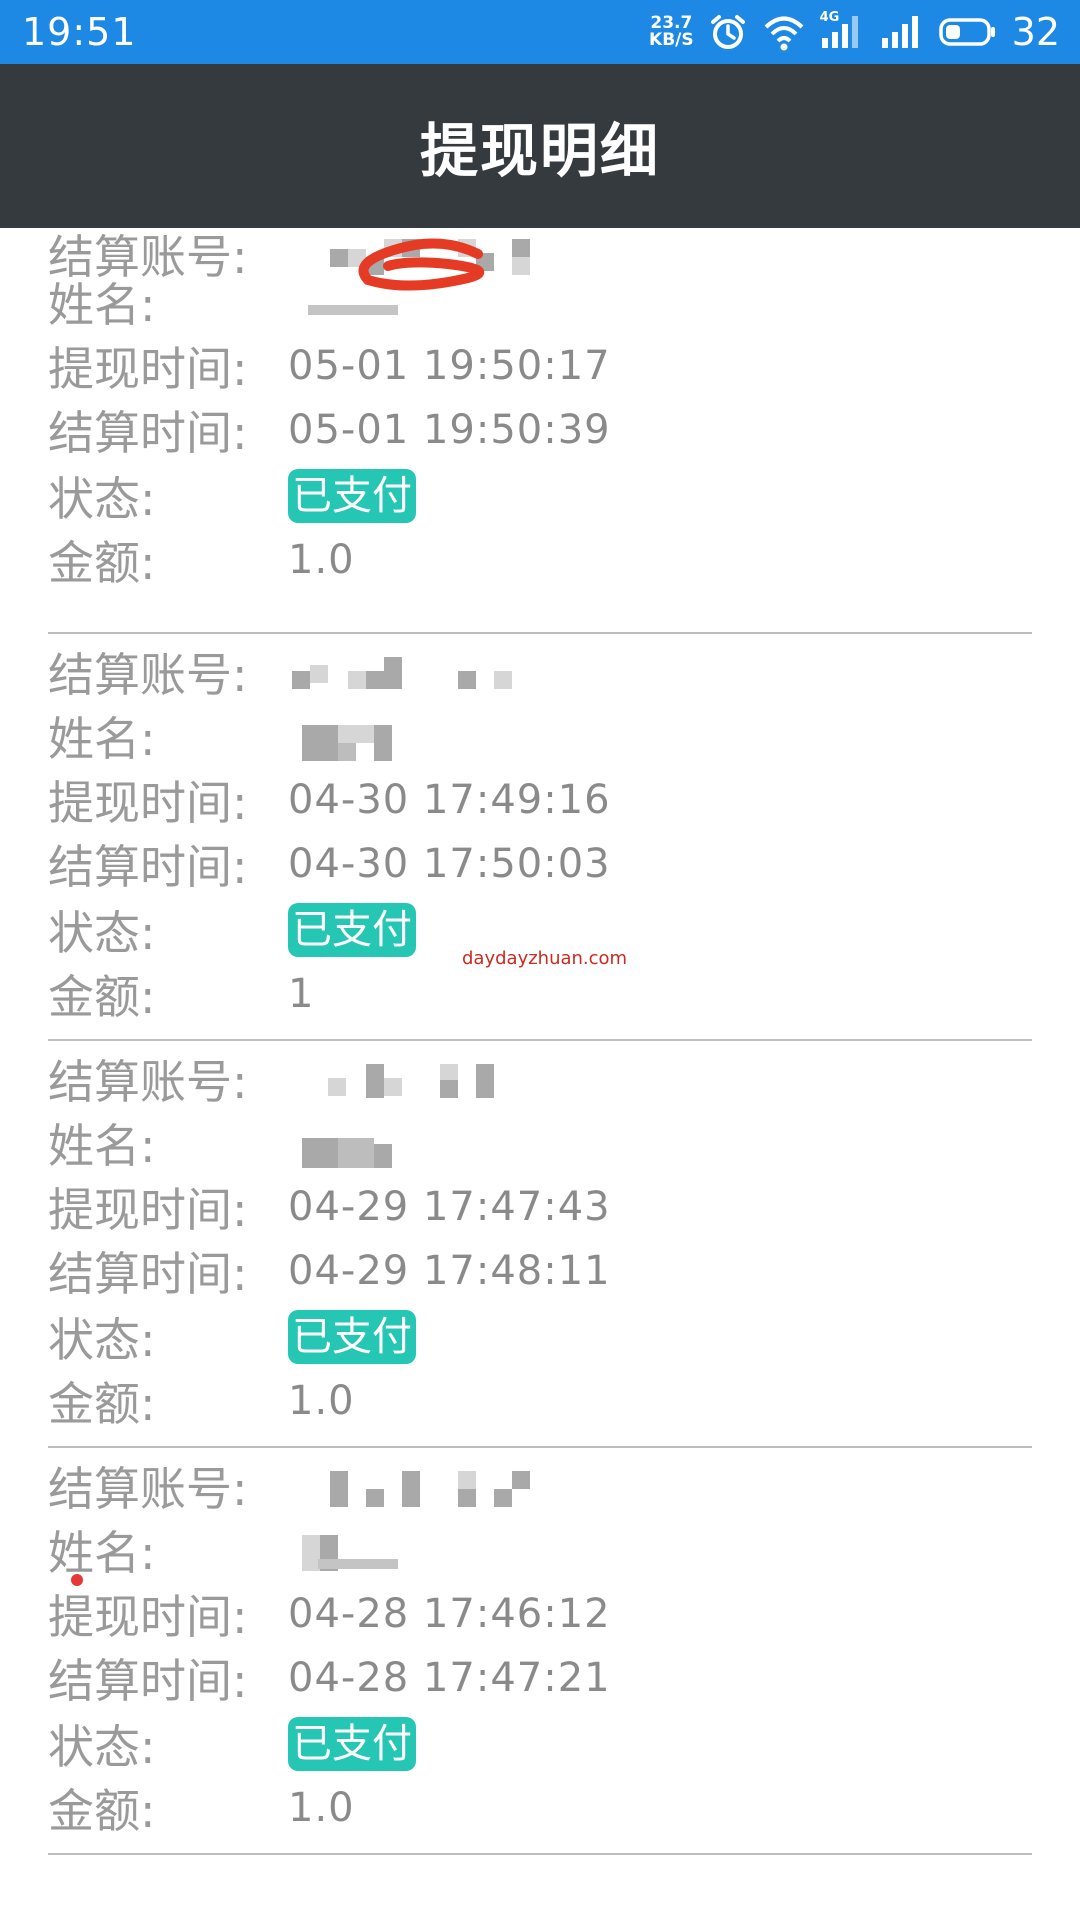 The width and height of the screenshot is (1080, 1920). I want to click on signal-4g-icon: 4G, so click(843, 31).